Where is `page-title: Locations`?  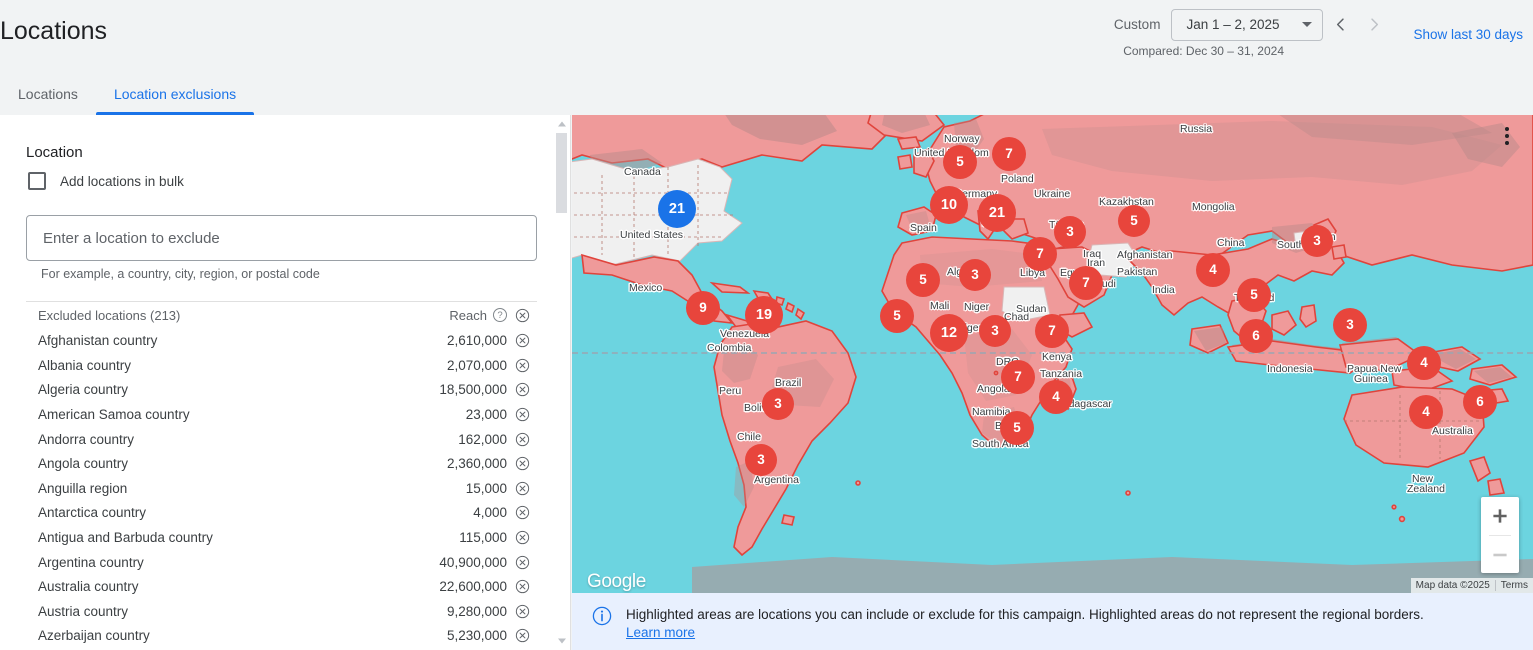
page-title: Locations is located at coordinates (54, 31).